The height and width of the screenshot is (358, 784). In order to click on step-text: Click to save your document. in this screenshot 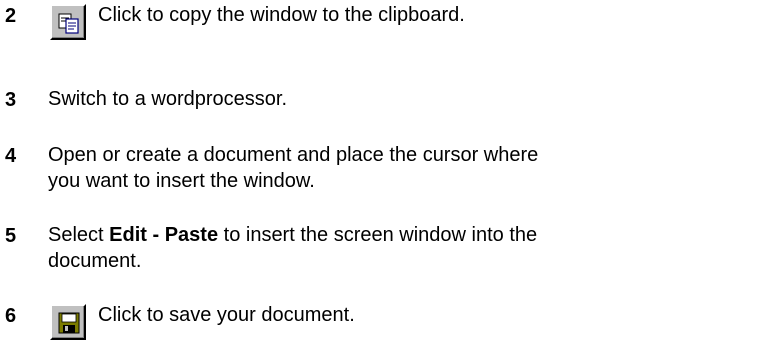, I will do `click(226, 315)`.